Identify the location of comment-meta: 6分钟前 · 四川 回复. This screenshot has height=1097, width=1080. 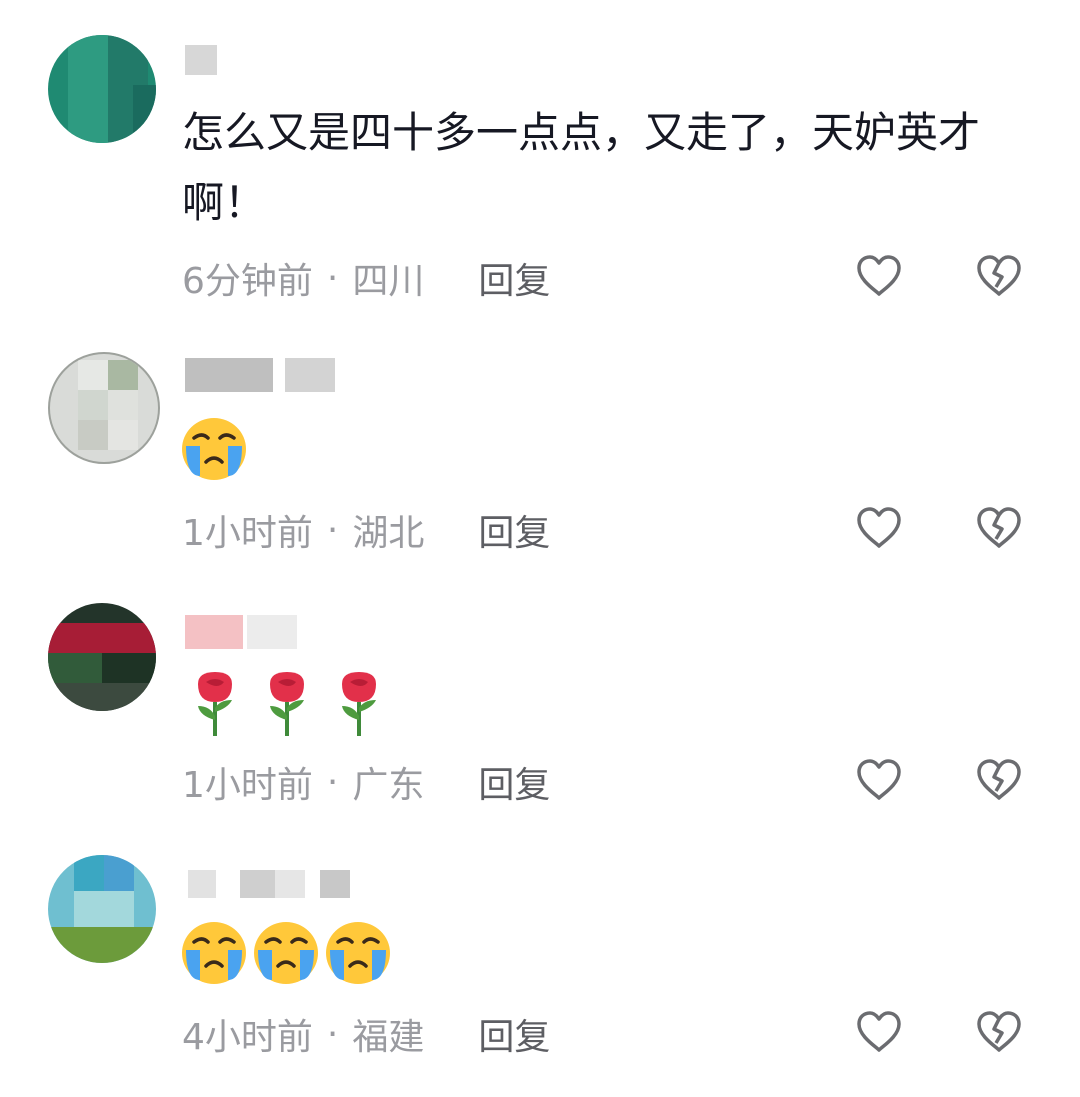
(366, 278).